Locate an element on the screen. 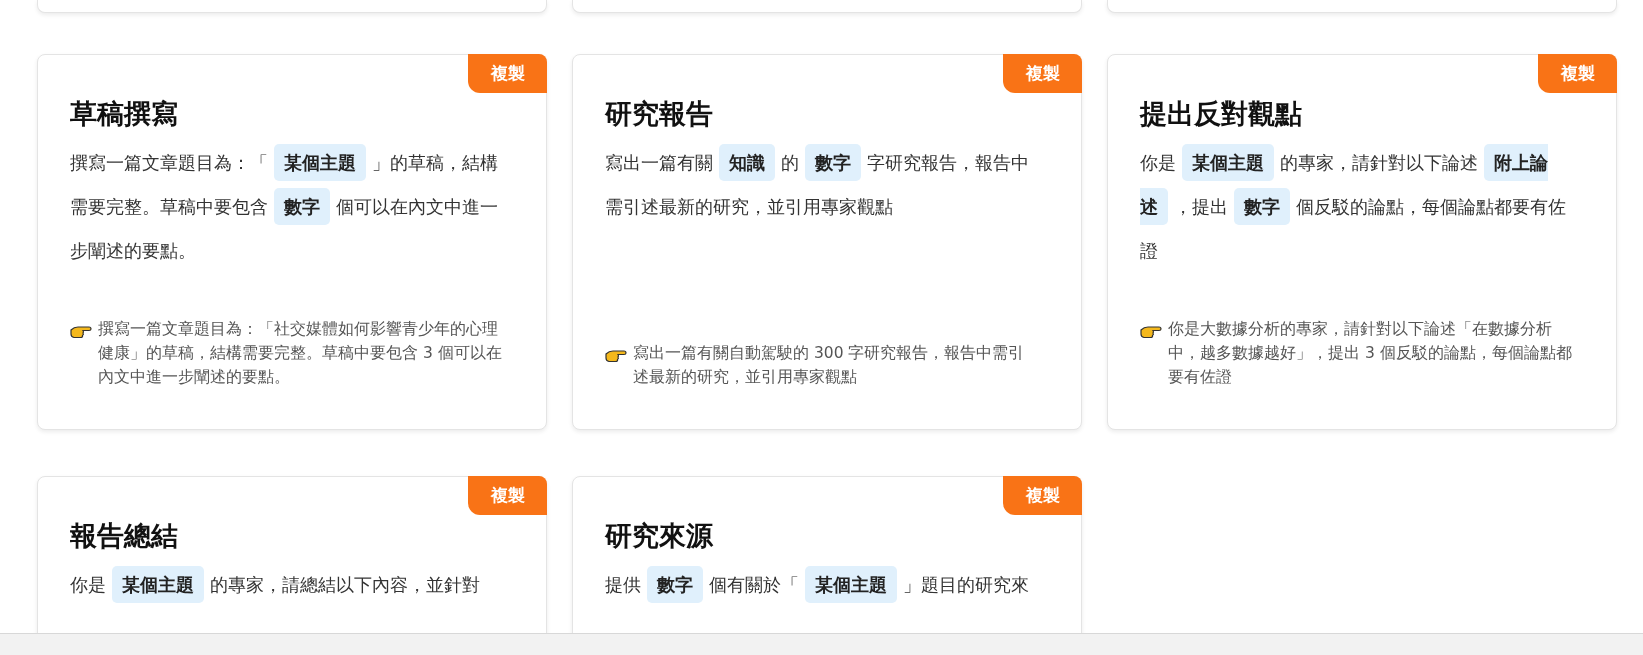  prompt-text: 提供 數字 個有關於「 某個主題 」題目的研究來 is located at coordinates (821, 585).